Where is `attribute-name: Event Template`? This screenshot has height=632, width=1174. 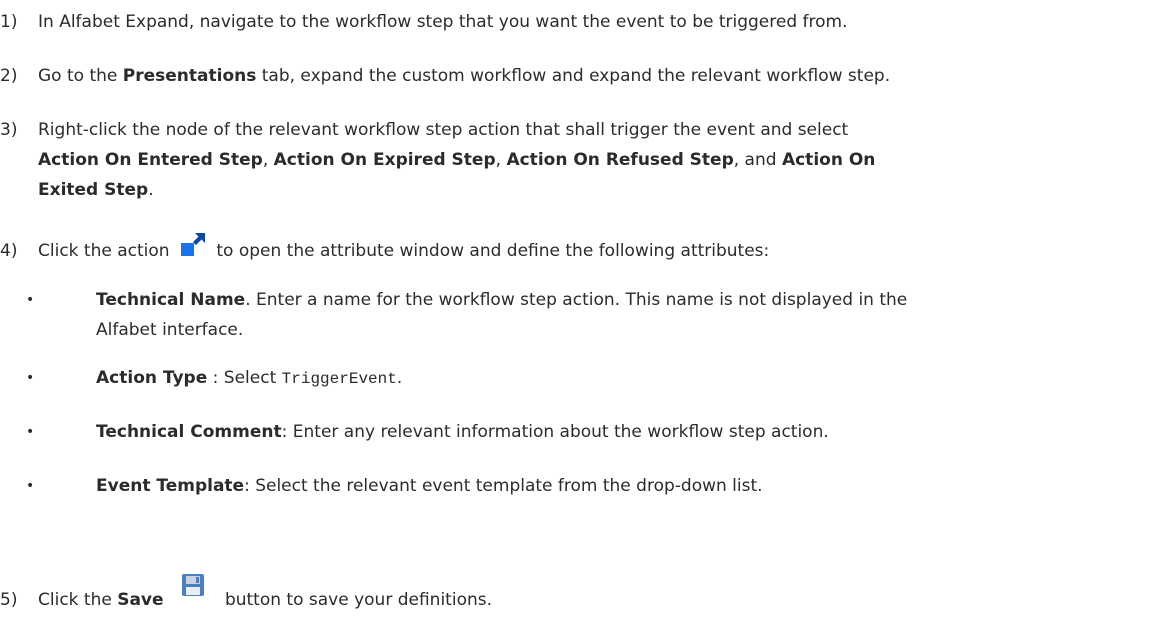
attribute-name: Event Template is located at coordinates (170, 486).